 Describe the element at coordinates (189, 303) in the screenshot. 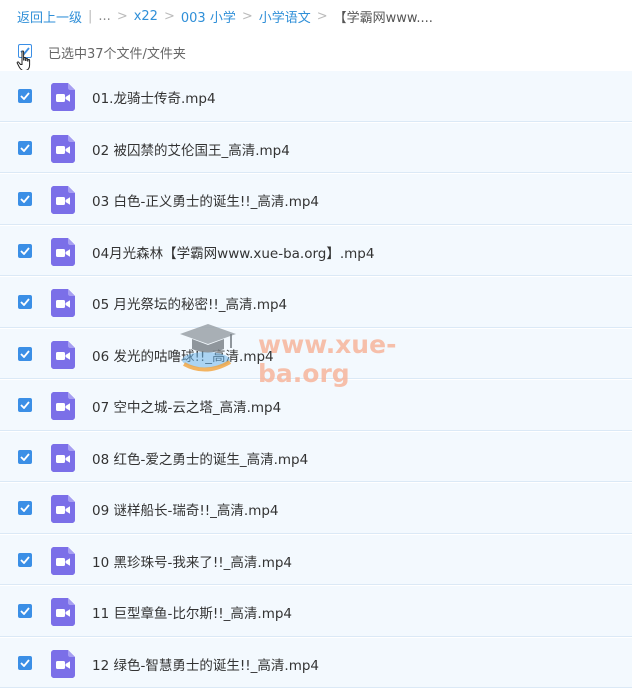

I see `file-name: 05 月光祭坛的秘密!!_高清.mp4` at that location.